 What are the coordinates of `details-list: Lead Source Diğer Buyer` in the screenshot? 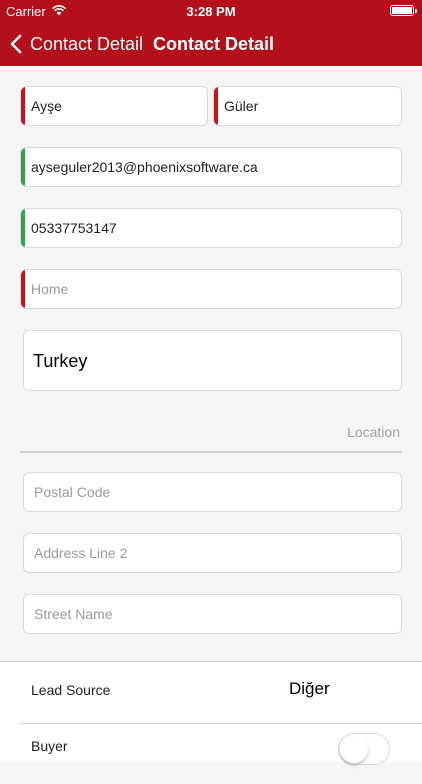 It's located at (211, 713).